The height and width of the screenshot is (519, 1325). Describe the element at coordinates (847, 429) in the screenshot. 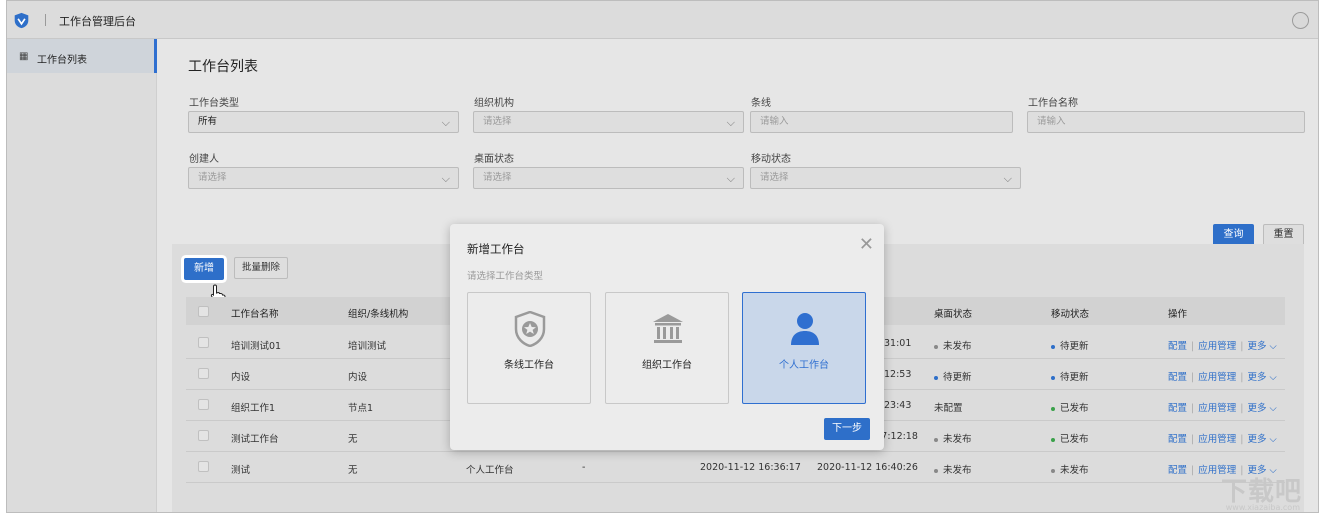

I see `next-button: 下一步` at that location.